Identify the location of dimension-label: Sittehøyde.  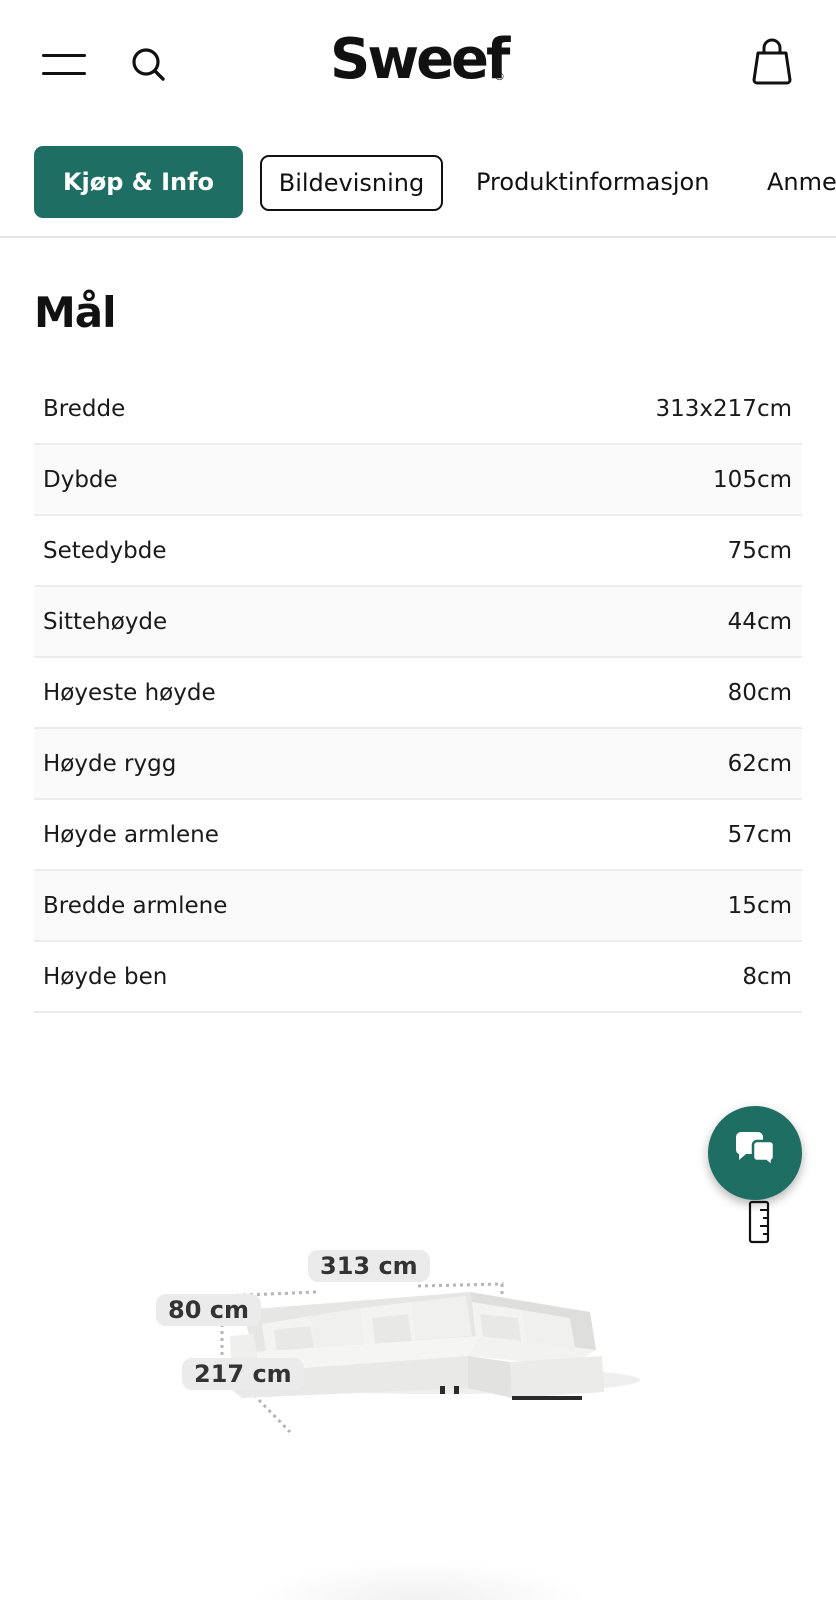
(105, 621).